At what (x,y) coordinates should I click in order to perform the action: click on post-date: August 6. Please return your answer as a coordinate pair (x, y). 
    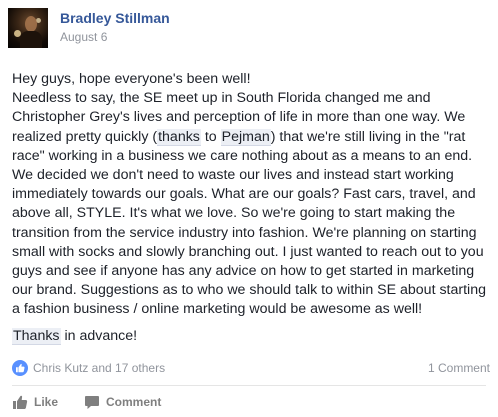
    Looking at the image, I should click on (83, 37).